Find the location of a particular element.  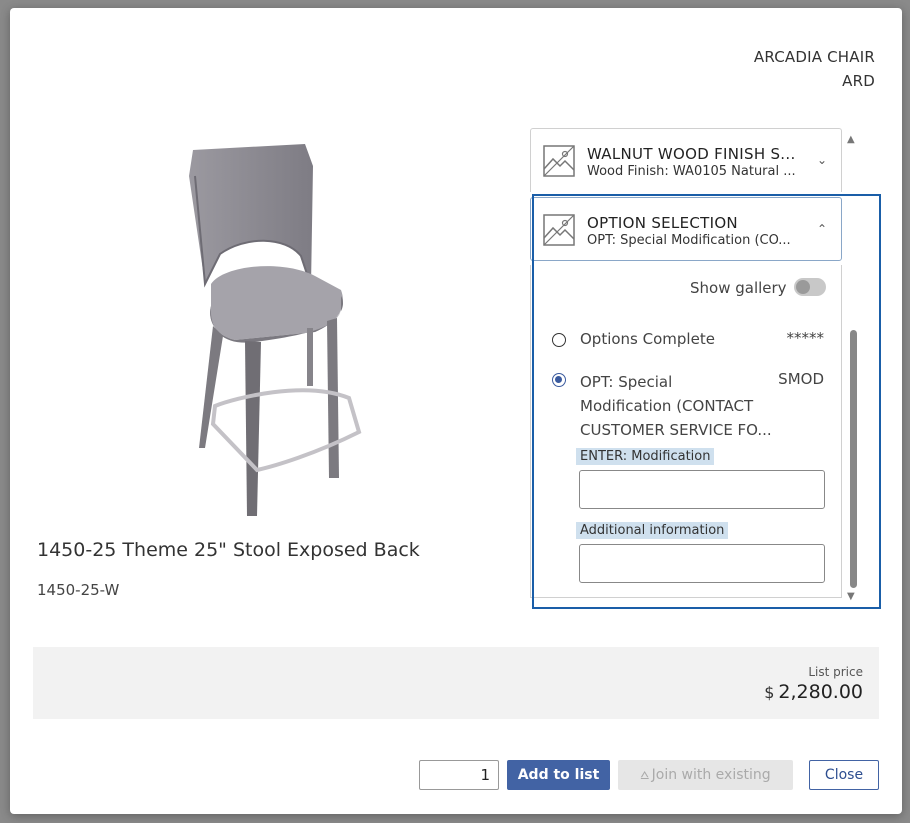

quantity-input: 1 is located at coordinates (459, 775).